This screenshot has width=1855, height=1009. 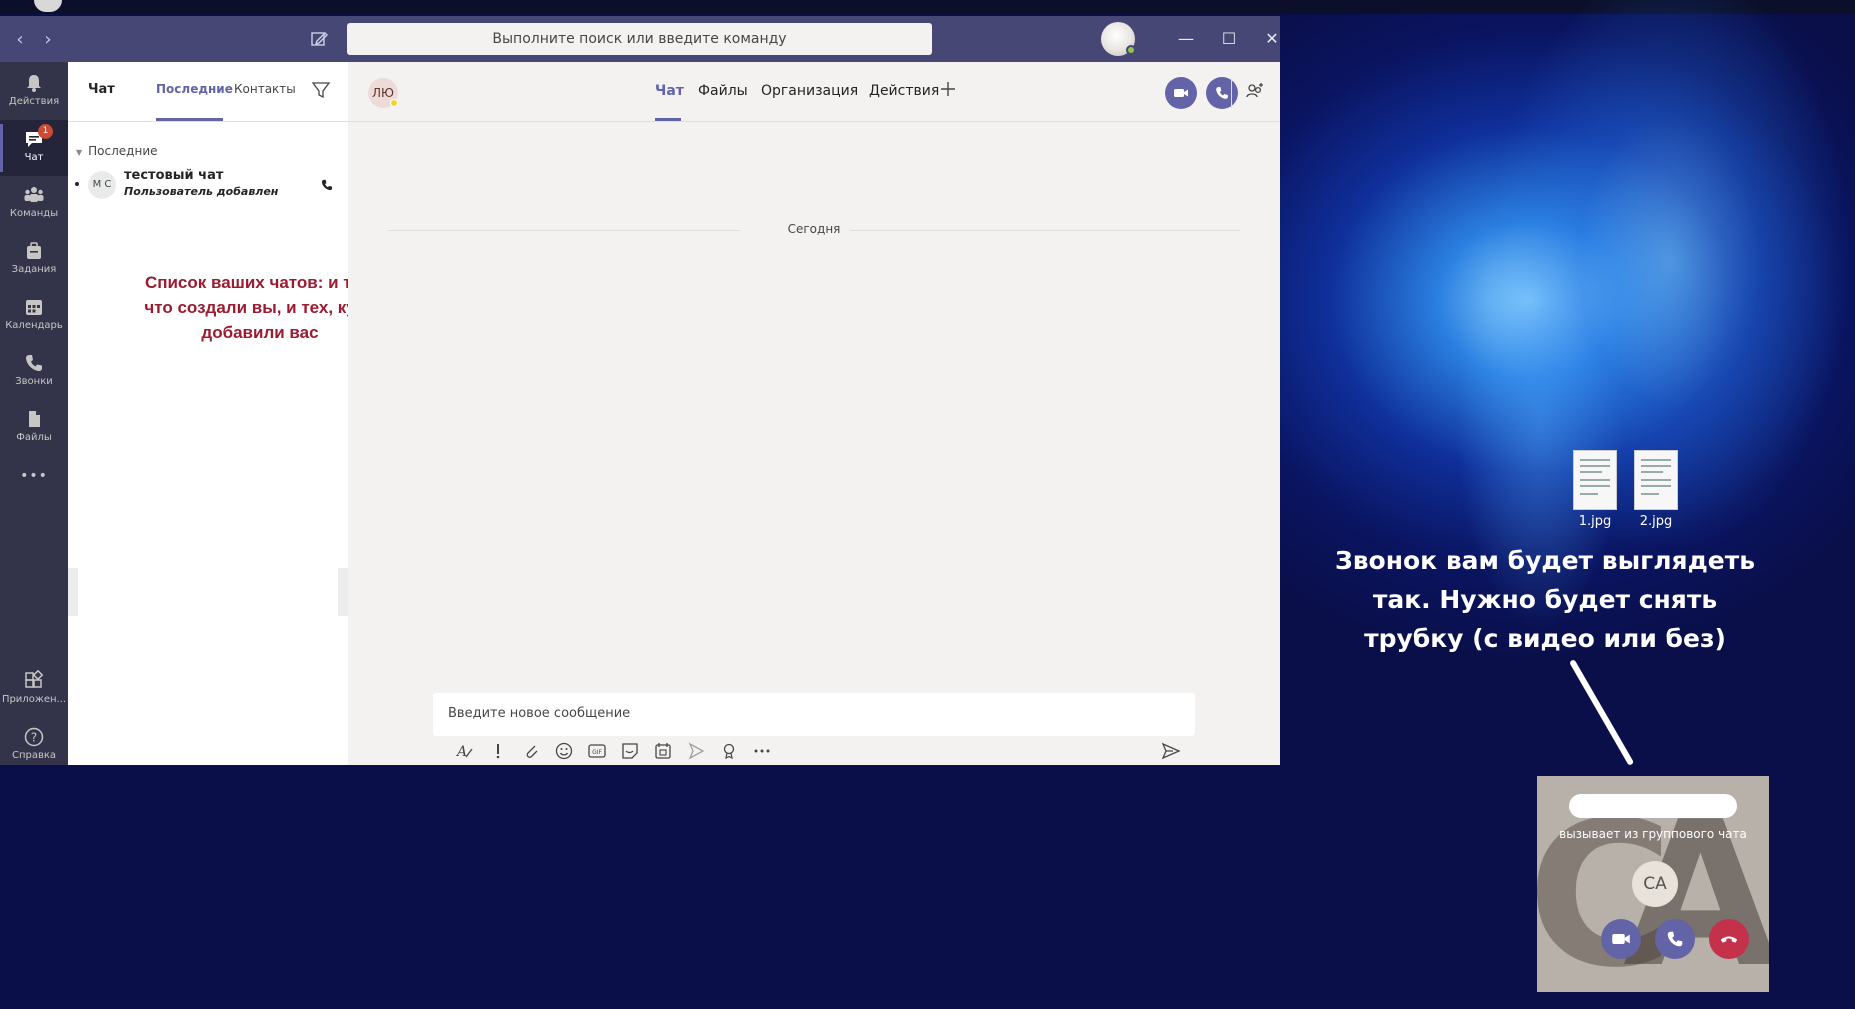 I want to click on more-options-icon, so click(x=762, y=751).